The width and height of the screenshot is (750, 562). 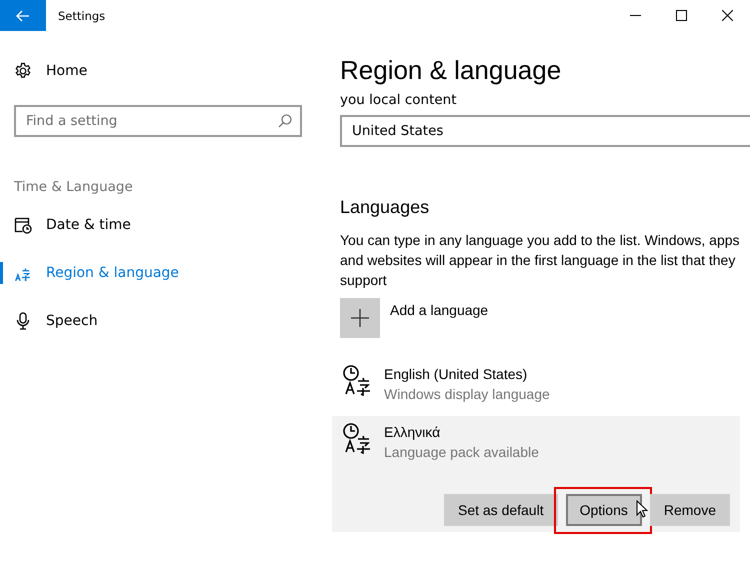 I want to click on home-nav-item: Home, so click(x=165, y=71).